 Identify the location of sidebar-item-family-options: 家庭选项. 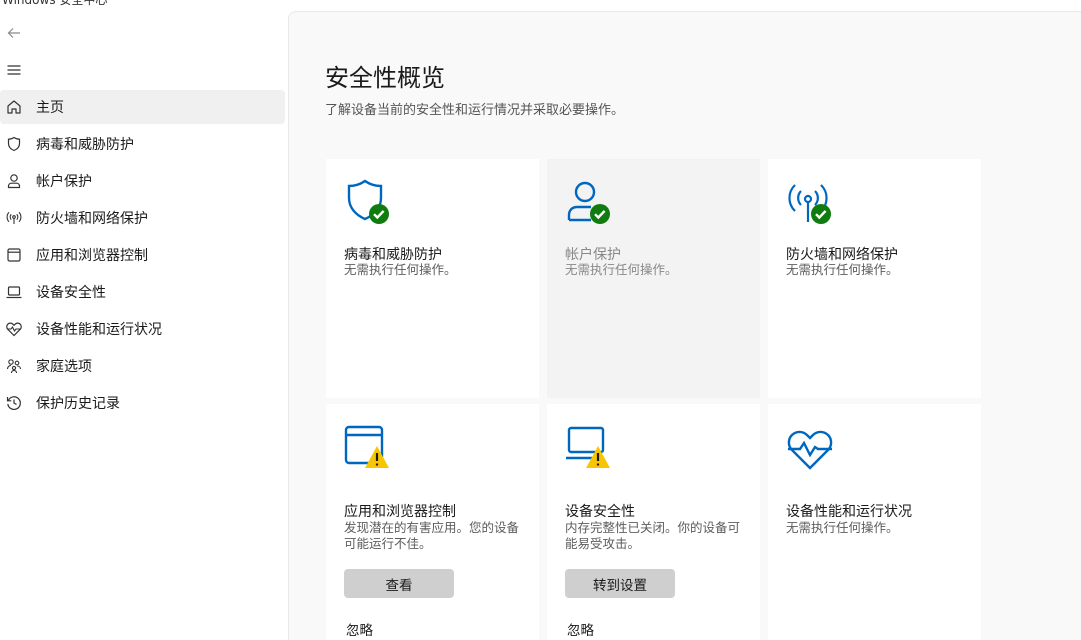
(142, 366).